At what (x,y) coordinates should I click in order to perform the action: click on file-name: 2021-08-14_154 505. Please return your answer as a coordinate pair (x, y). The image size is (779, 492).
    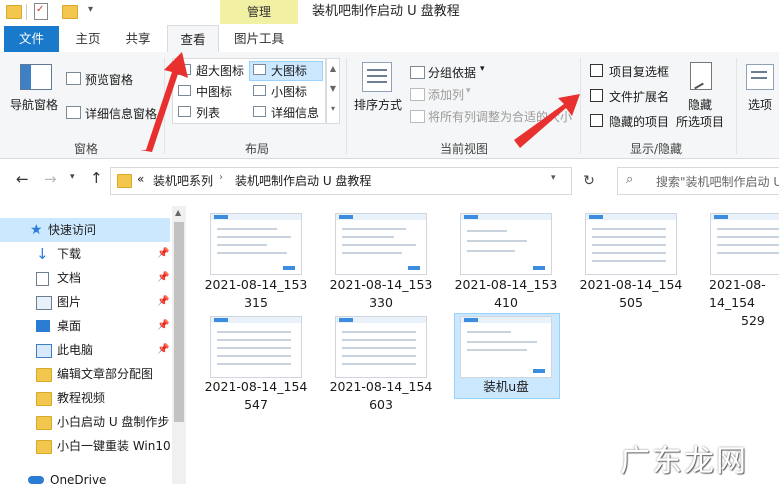
    Looking at the image, I should click on (631, 294).